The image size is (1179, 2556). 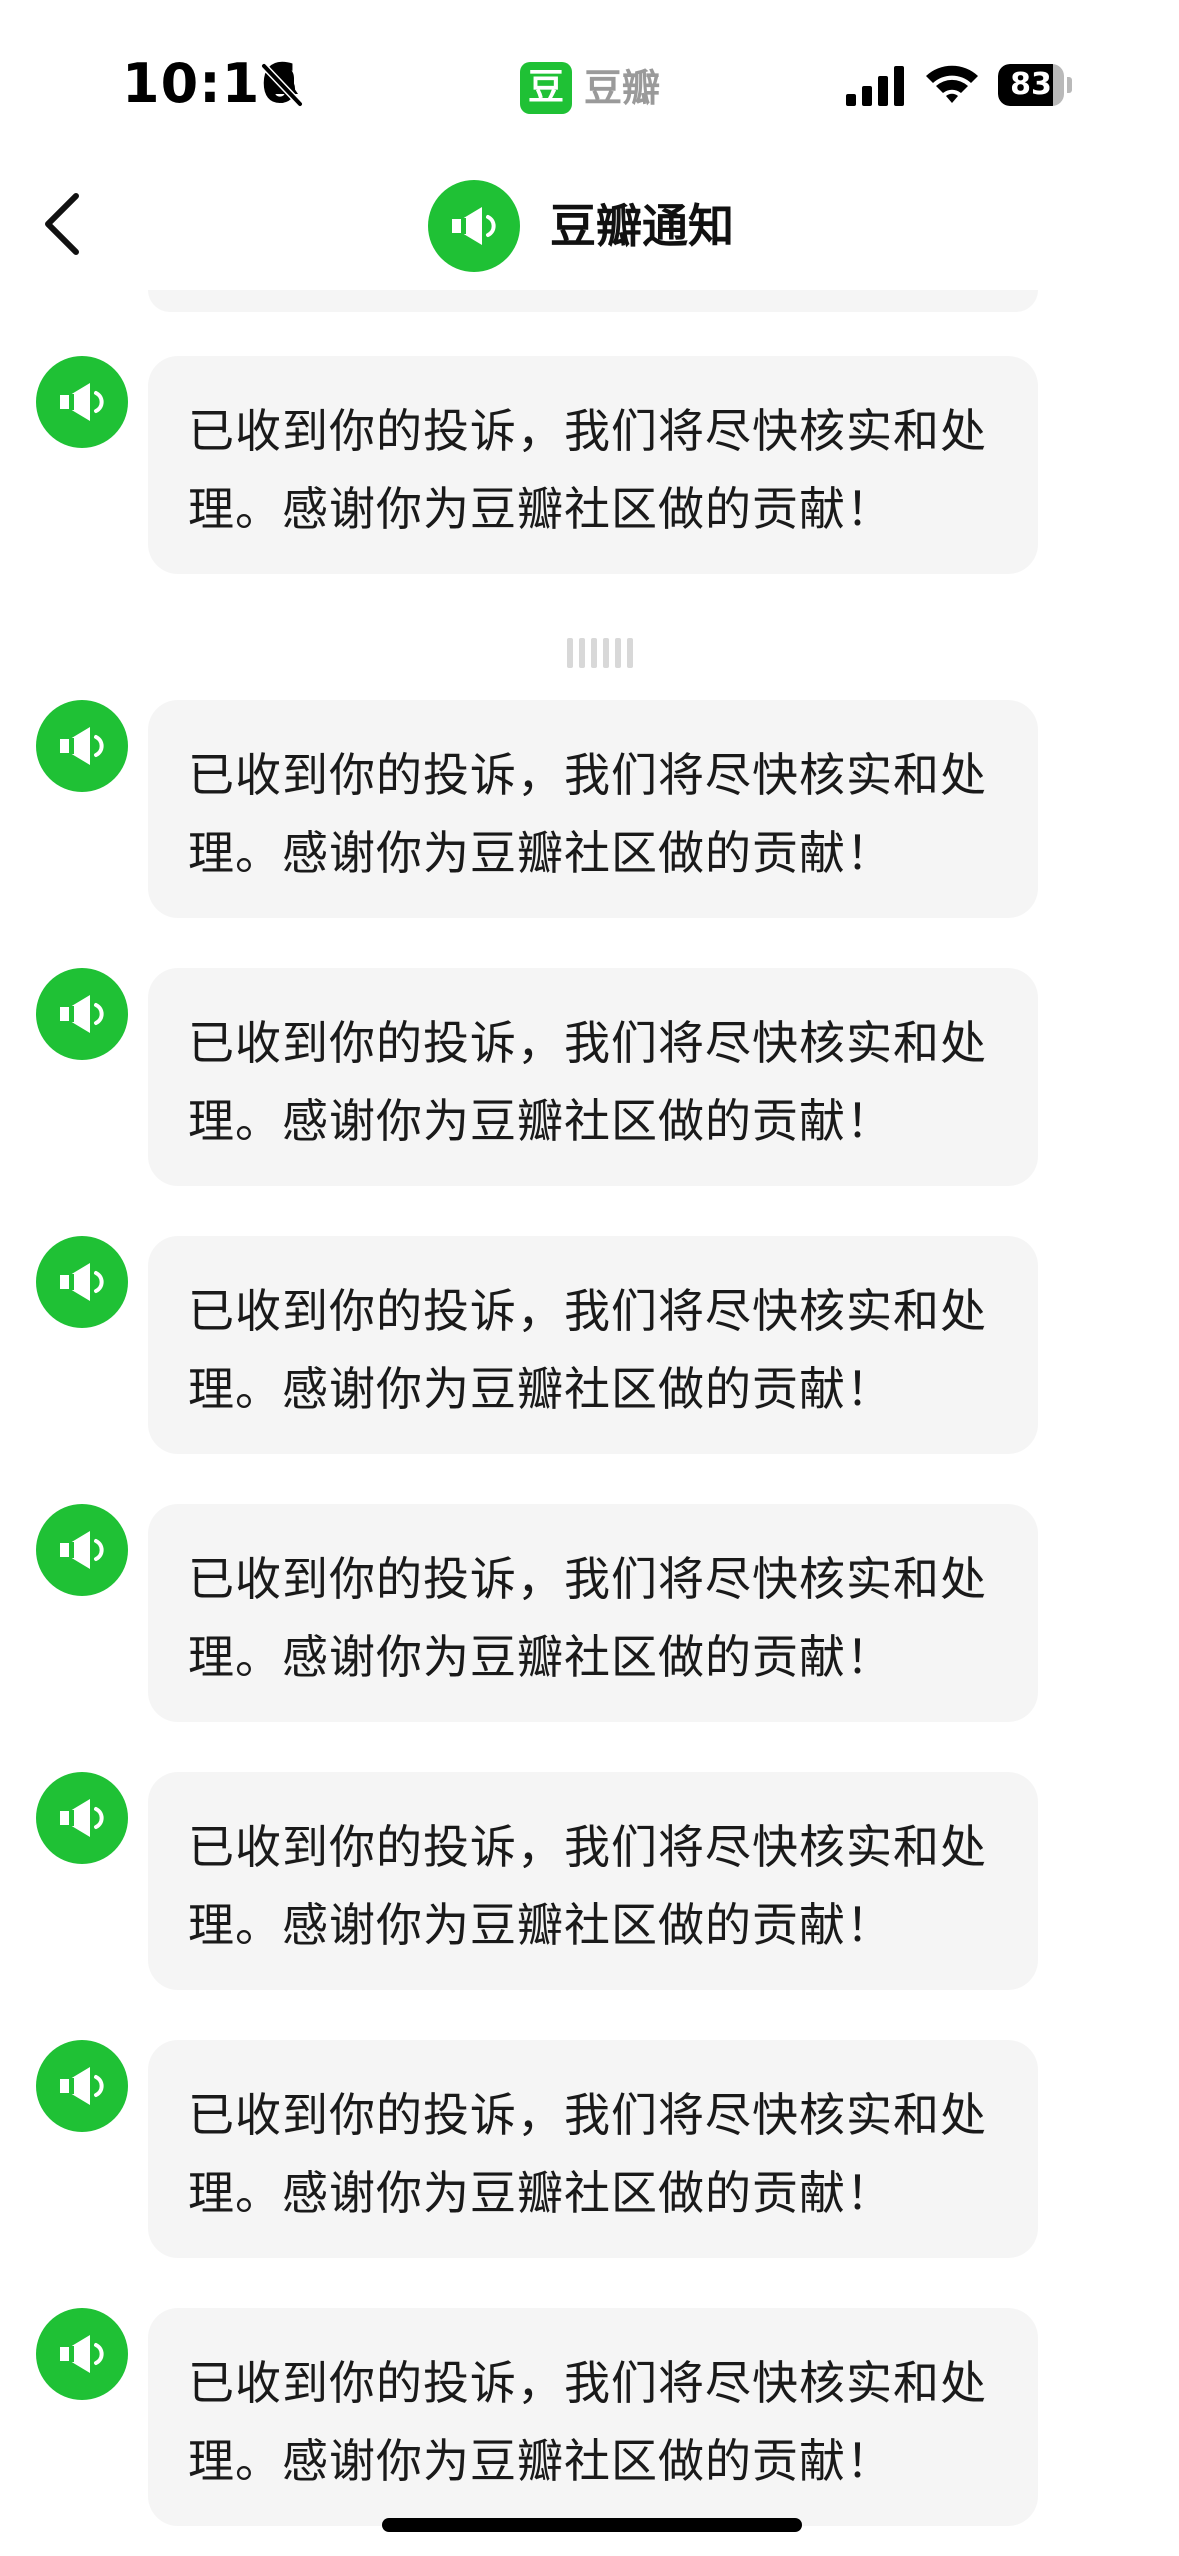 I want to click on partial-message-bubble, so click(x=593, y=301).